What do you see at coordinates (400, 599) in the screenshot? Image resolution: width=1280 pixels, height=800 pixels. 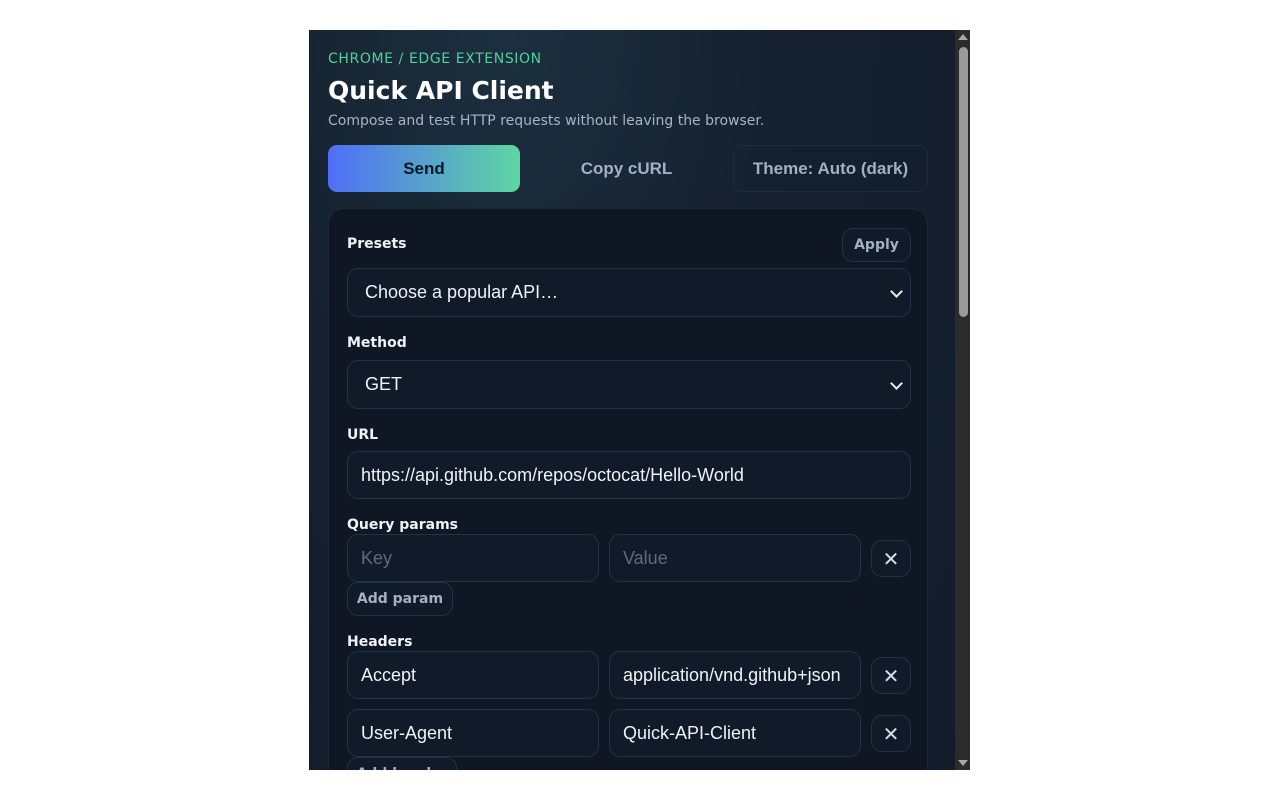 I see `add-param-button: Add param` at bounding box center [400, 599].